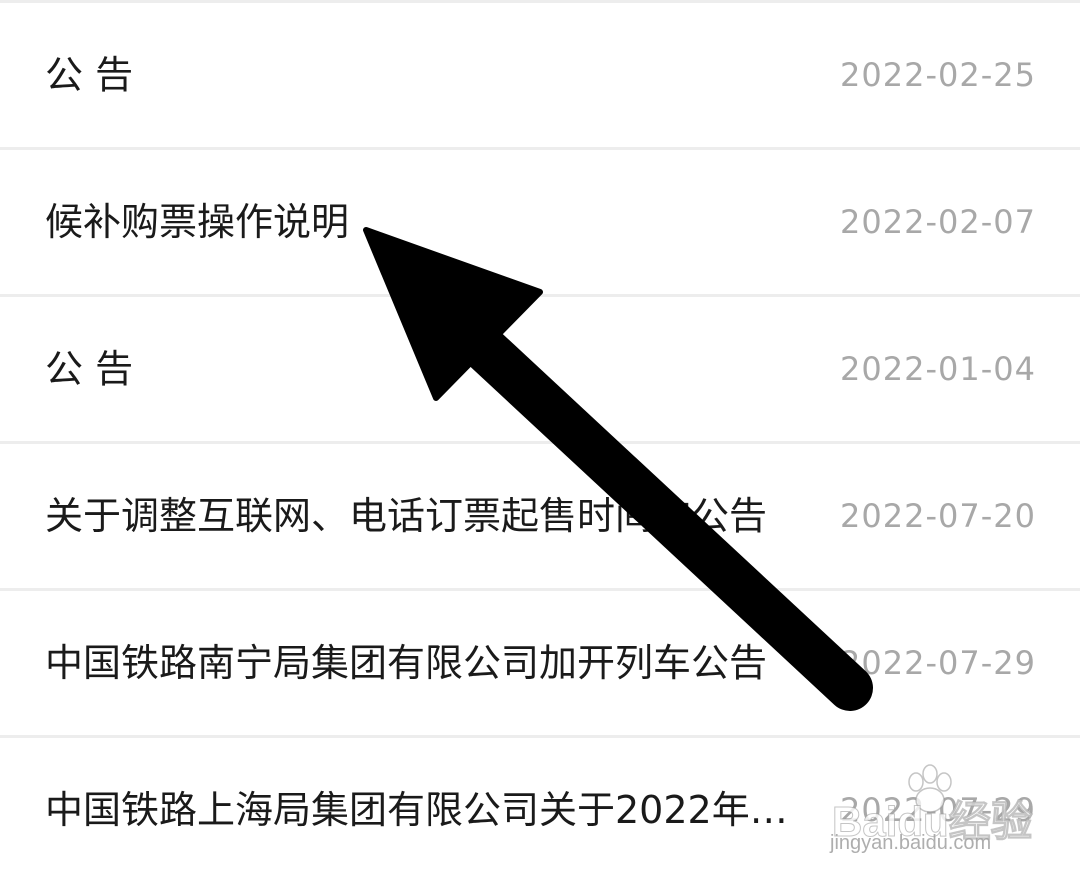 Image resolution: width=1080 pixels, height=882 pixels. I want to click on notice-title: 候补购票操作说明, so click(197, 222).